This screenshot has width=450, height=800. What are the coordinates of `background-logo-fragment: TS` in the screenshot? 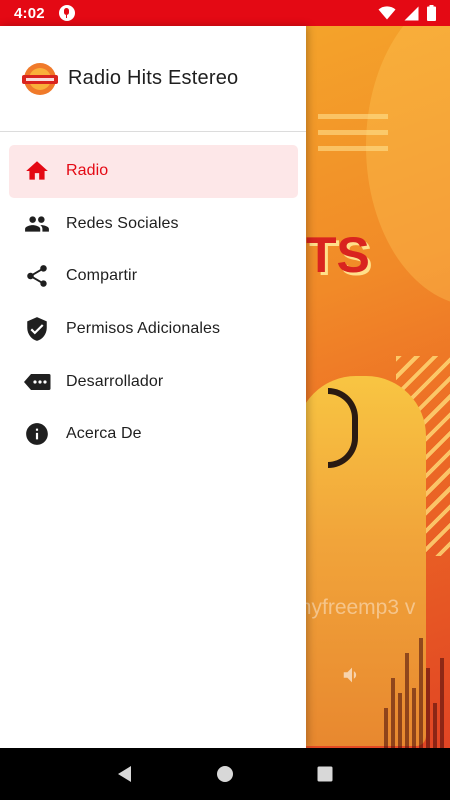 It's located at (338, 255).